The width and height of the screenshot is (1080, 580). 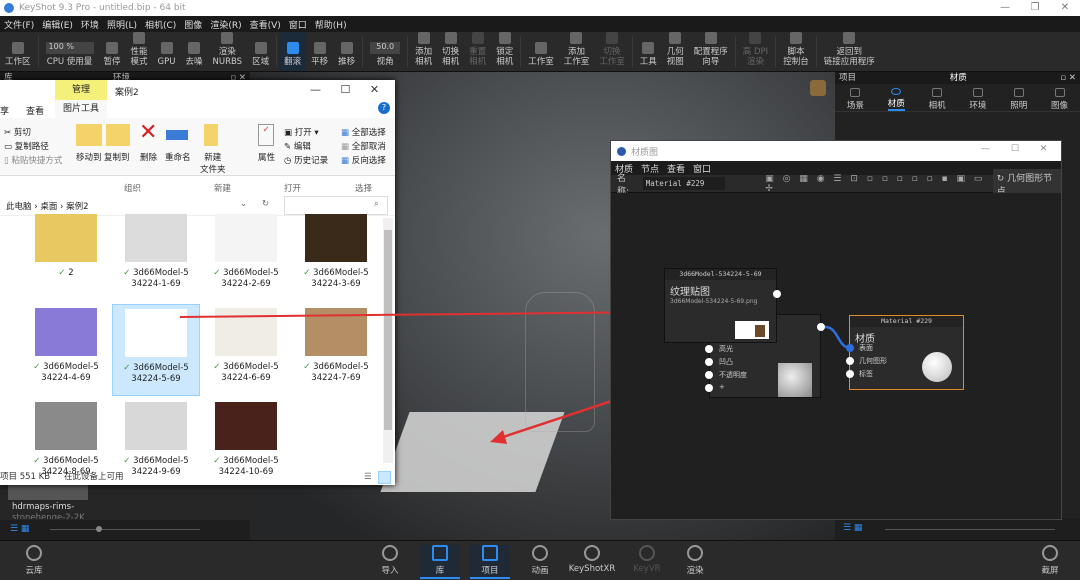 I want to click on menu-item: 查看, so click(x=676, y=168).